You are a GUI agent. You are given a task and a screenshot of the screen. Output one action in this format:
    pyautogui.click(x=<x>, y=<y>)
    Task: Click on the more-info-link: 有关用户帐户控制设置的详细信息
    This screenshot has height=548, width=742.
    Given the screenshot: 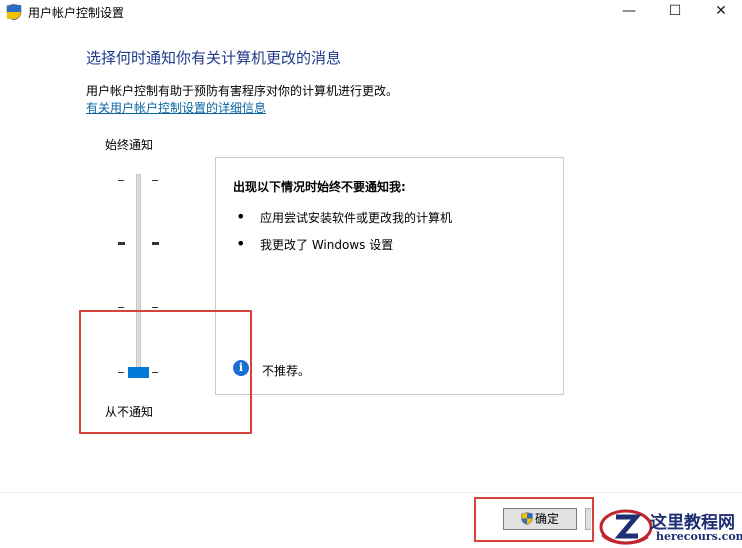 What is the action you would take?
    pyautogui.click(x=176, y=107)
    